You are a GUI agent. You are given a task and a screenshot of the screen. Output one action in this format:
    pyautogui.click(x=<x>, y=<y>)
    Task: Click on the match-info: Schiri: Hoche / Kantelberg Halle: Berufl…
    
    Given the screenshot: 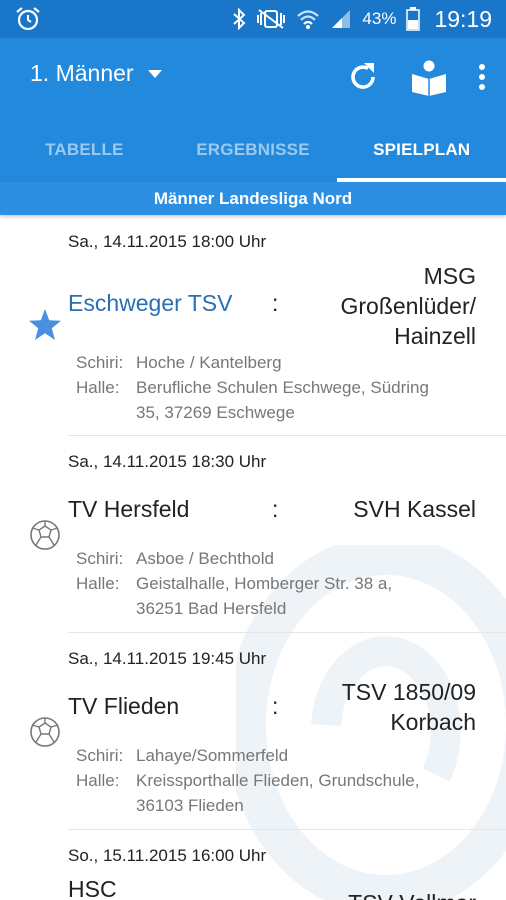 What is the action you would take?
    pyautogui.click(x=276, y=387)
    